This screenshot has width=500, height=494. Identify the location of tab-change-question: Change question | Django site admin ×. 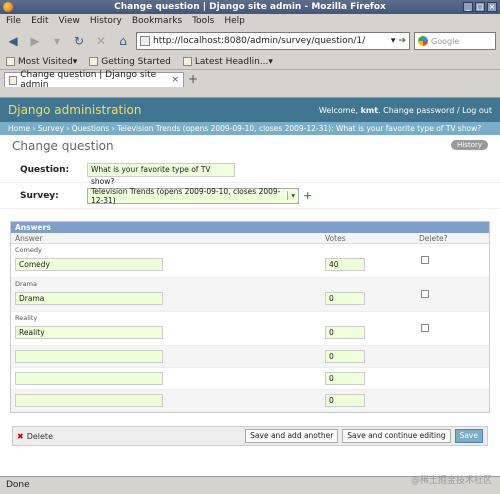
(94, 80).